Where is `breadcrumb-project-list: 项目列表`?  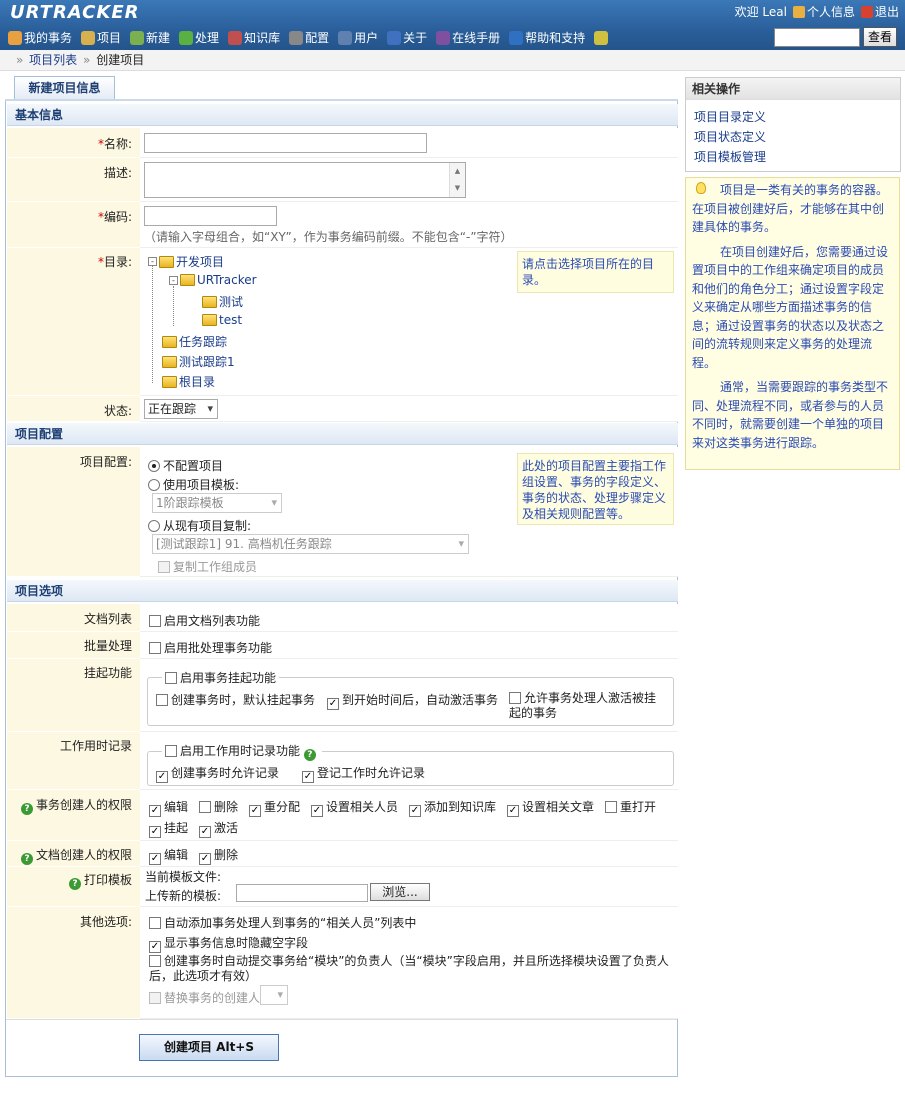
breadcrumb-project-list: 项目列表 is located at coordinates (53, 60).